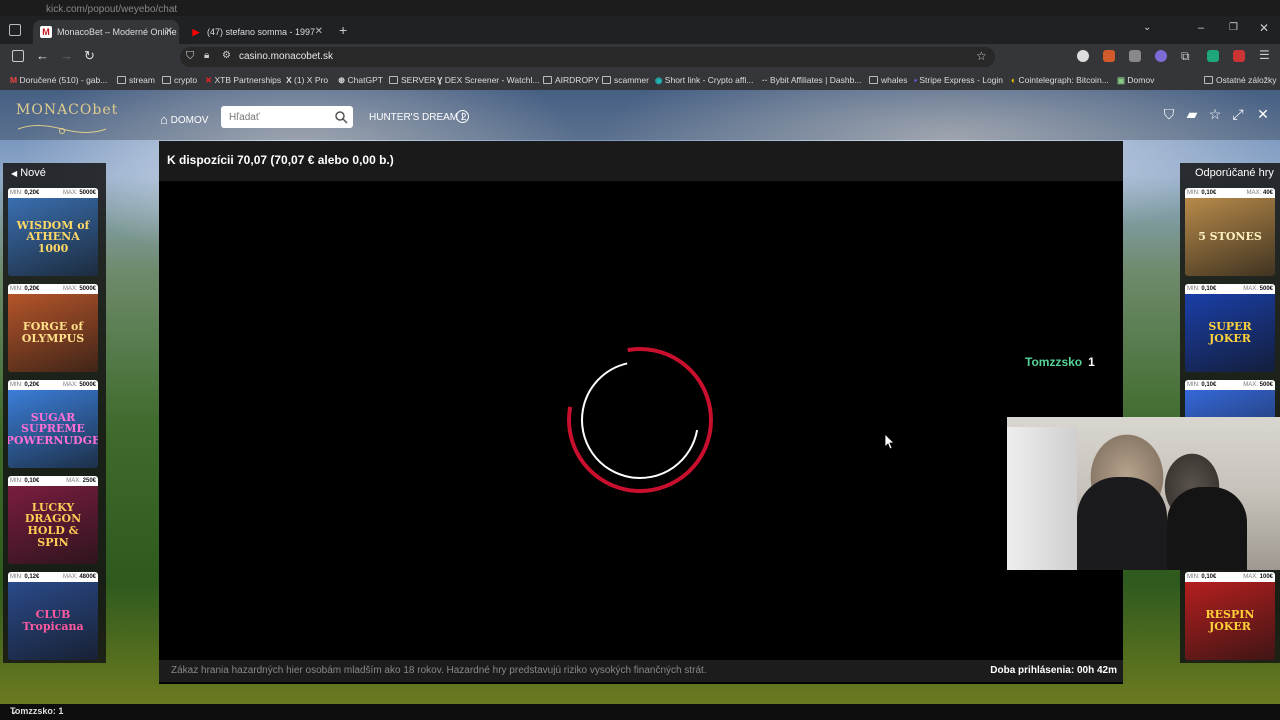  Describe the element at coordinates (1083, 56) in the screenshot. I see `profile-icon` at that location.